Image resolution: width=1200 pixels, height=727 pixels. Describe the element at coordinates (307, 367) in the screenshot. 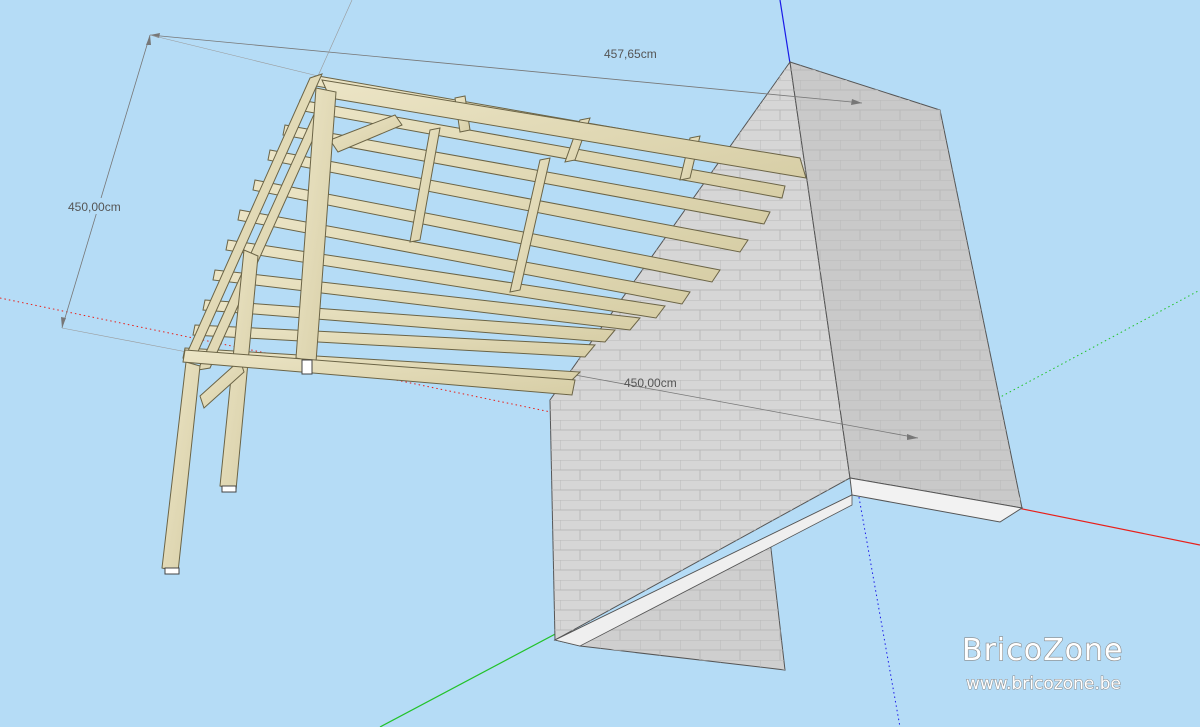

I see `foot-center` at that location.